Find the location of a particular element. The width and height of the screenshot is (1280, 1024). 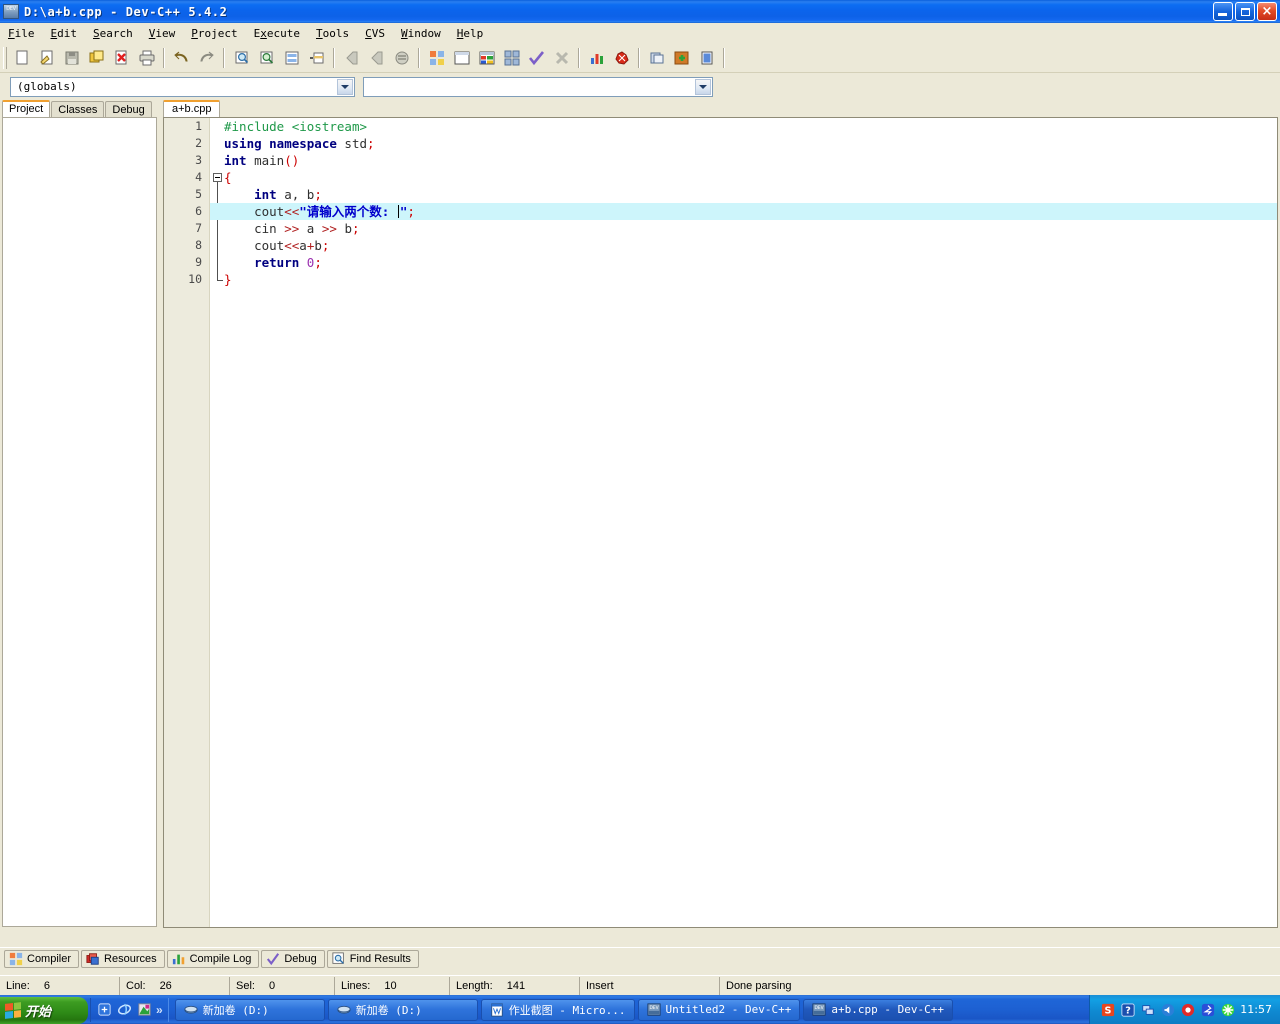

toolbar-separator is located at coordinates (579, 58).